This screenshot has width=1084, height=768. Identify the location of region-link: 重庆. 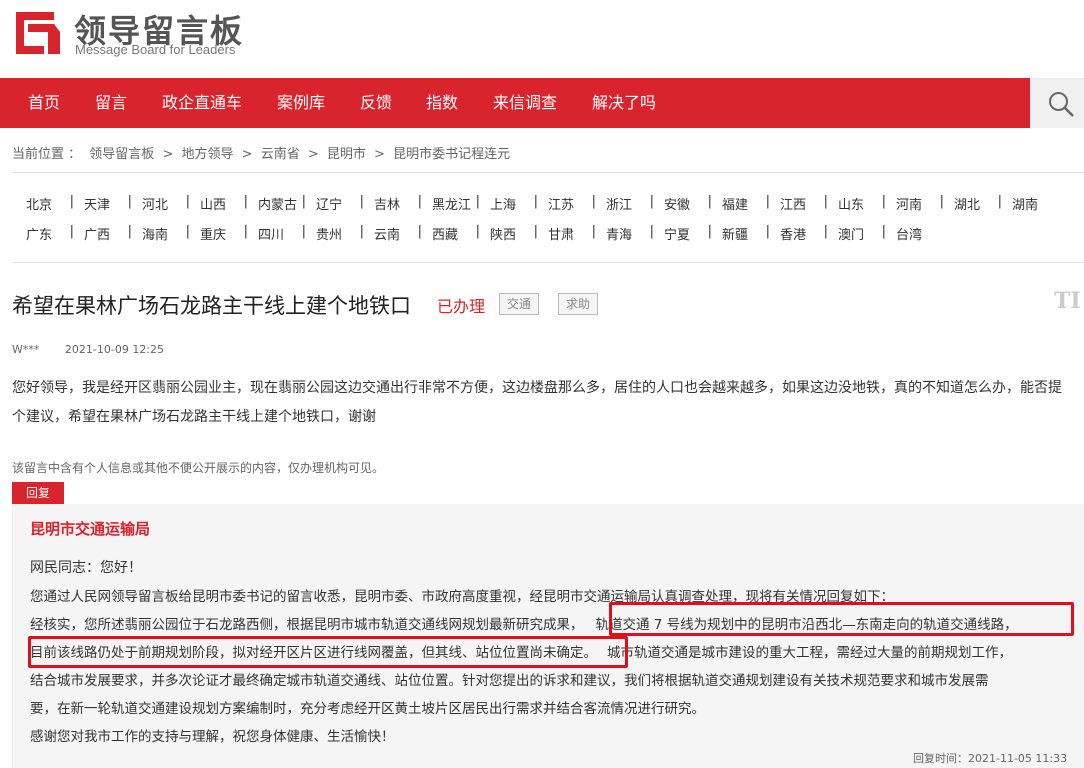
(221, 233).